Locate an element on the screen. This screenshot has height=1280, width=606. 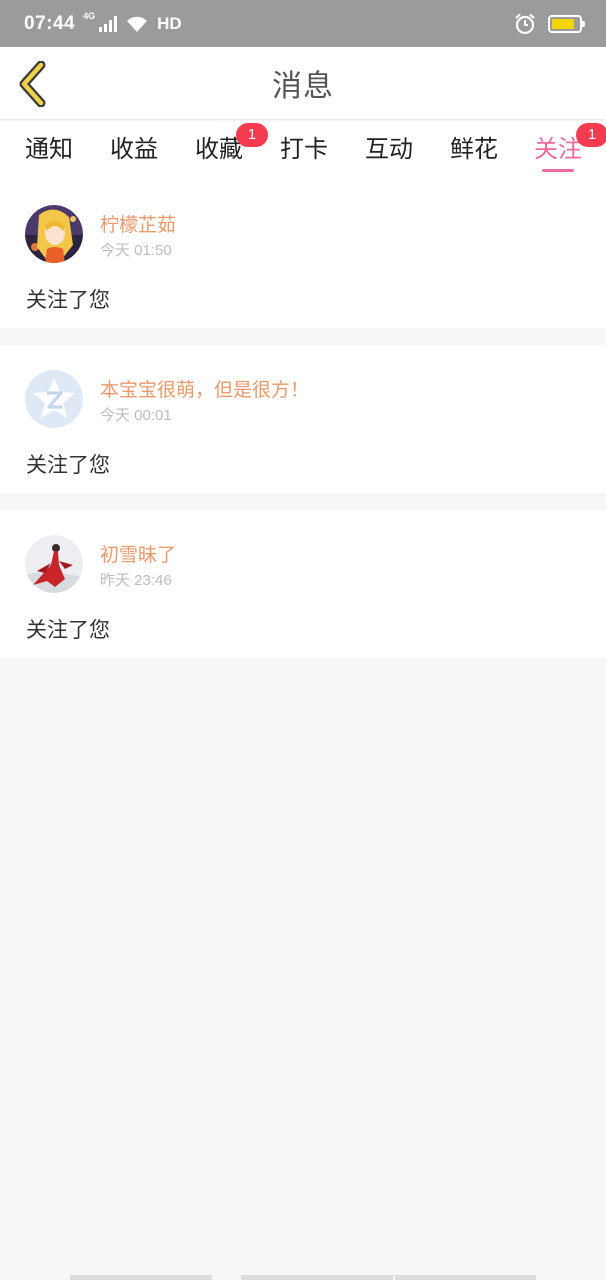
header: 消息 is located at coordinates (303, 83).